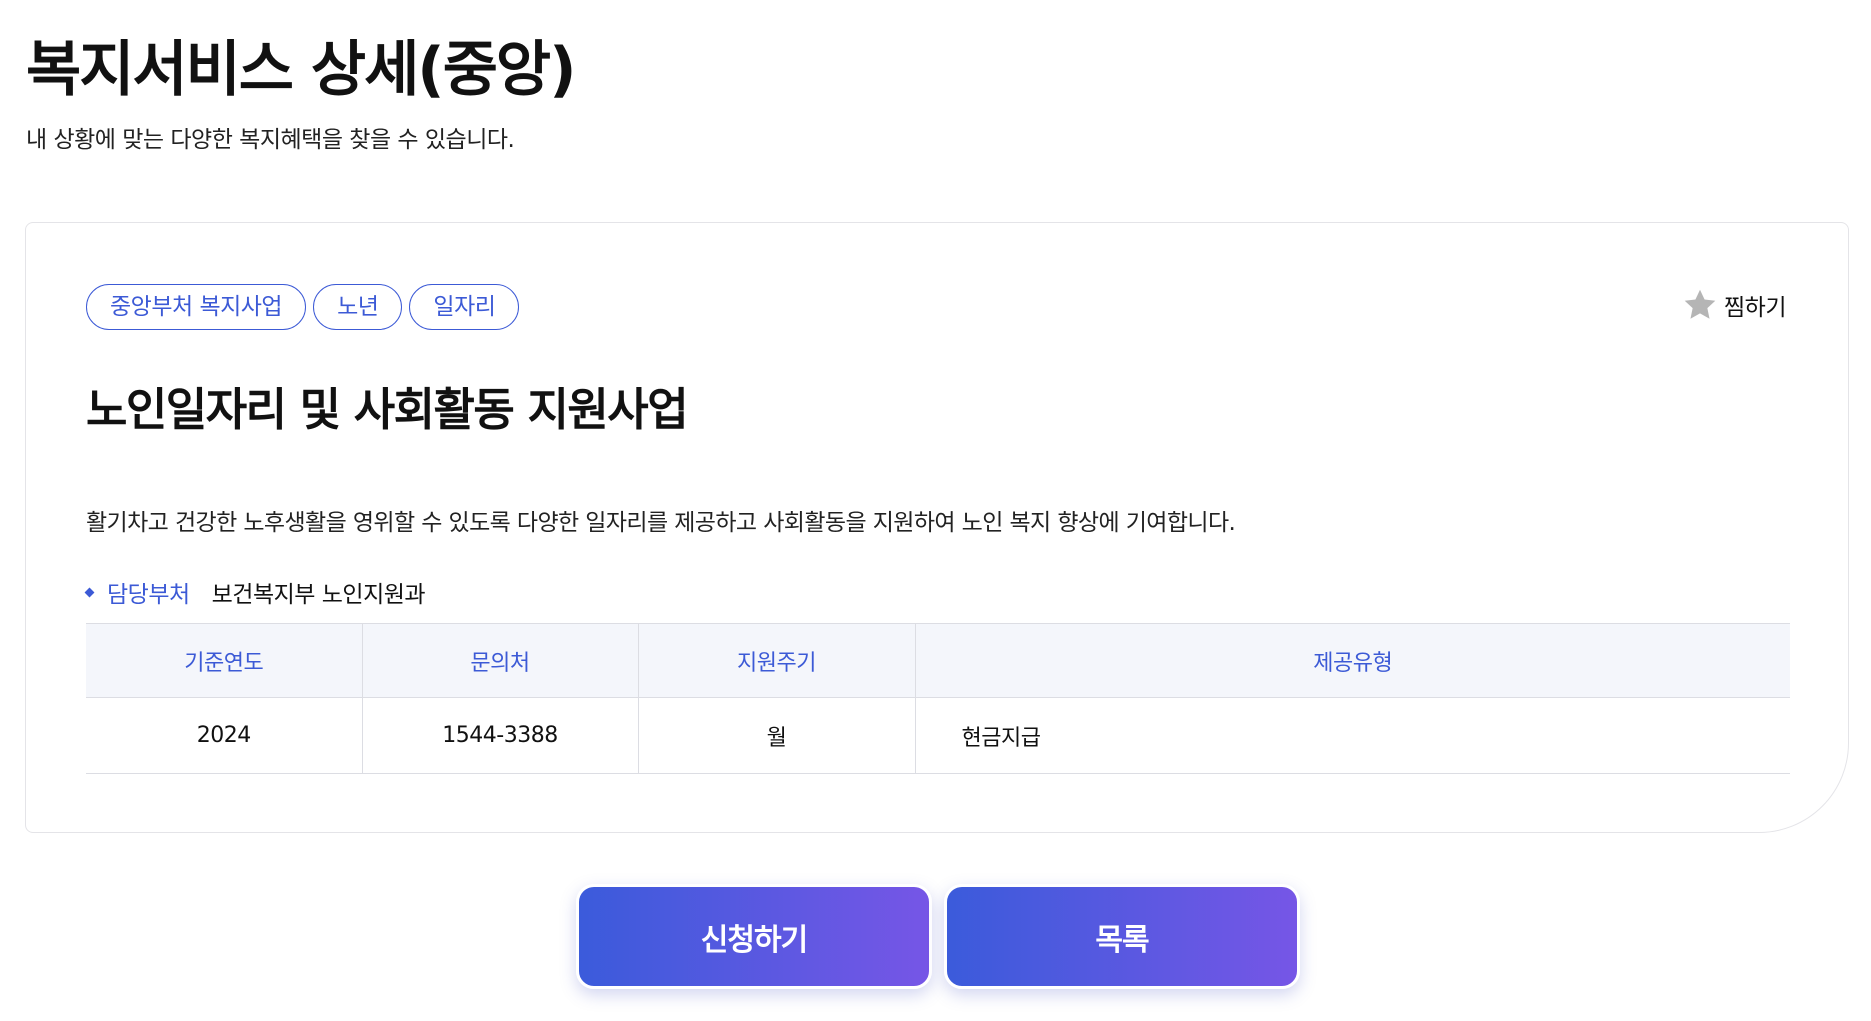 The image size is (1871, 1021). Describe the element at coordinates (464, 307) in the screenshot. I see `tag-jobs: 일자리` at that location.